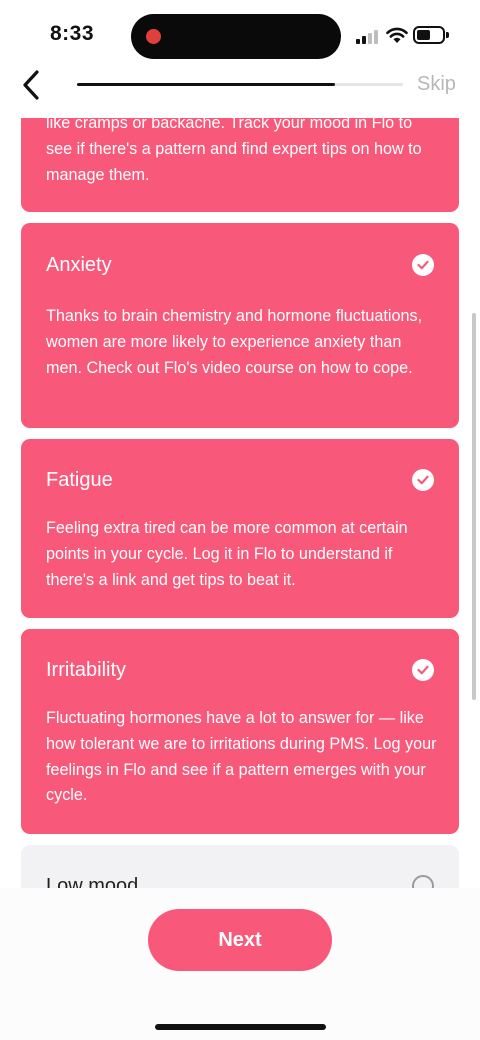 This screenshot has height=1040, width=480. Describe the element at coordinates (474, 506) in the screenshot. I see `scrollbar` at that location.